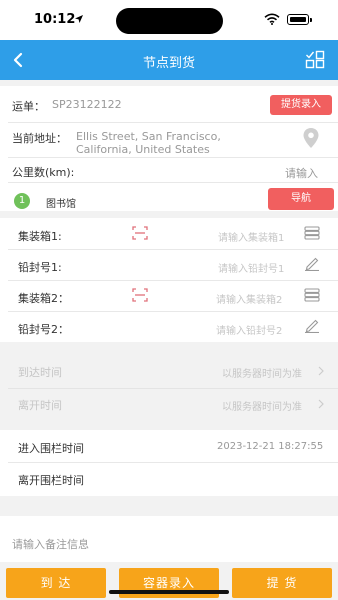 Image resolution: width=338 pixels, height=600 pixels. I want to click on distance-input: 请输入, so click(301, 173).